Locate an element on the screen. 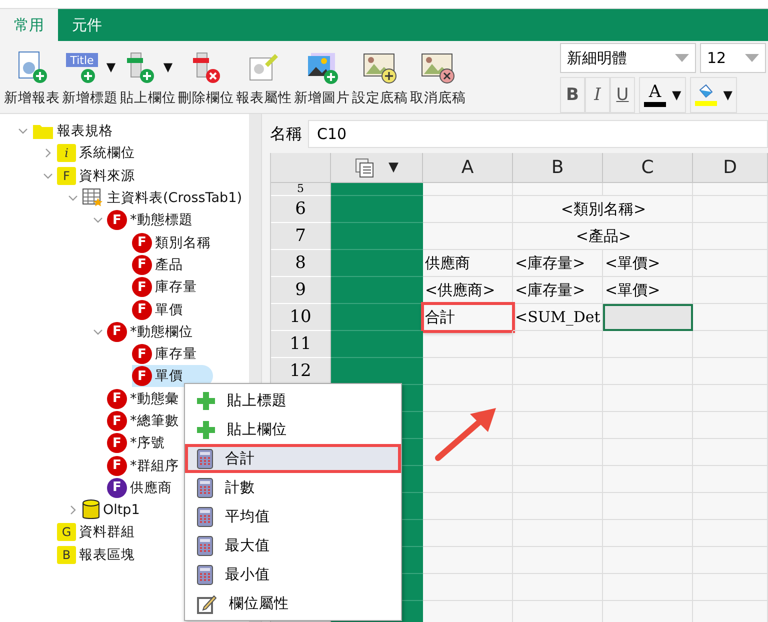 The image size is (768, 622). tree-item: F *序號 is located at coordinates (137, 443).